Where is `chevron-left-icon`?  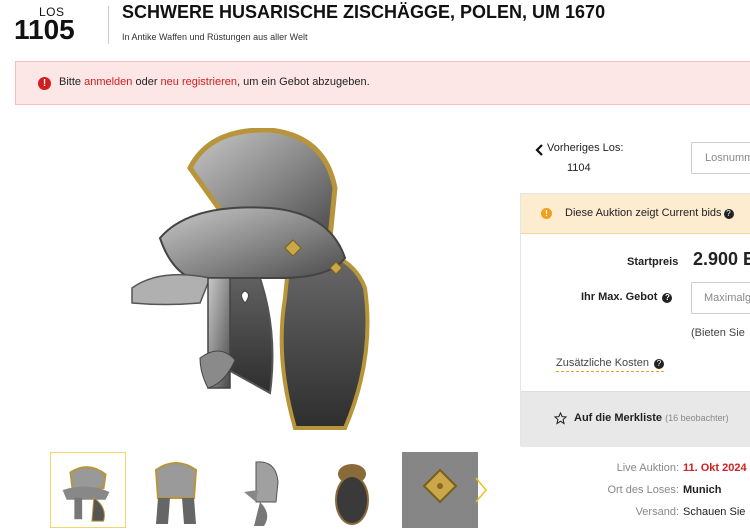
chevron-left-icon is located at coordinates (539, 150).